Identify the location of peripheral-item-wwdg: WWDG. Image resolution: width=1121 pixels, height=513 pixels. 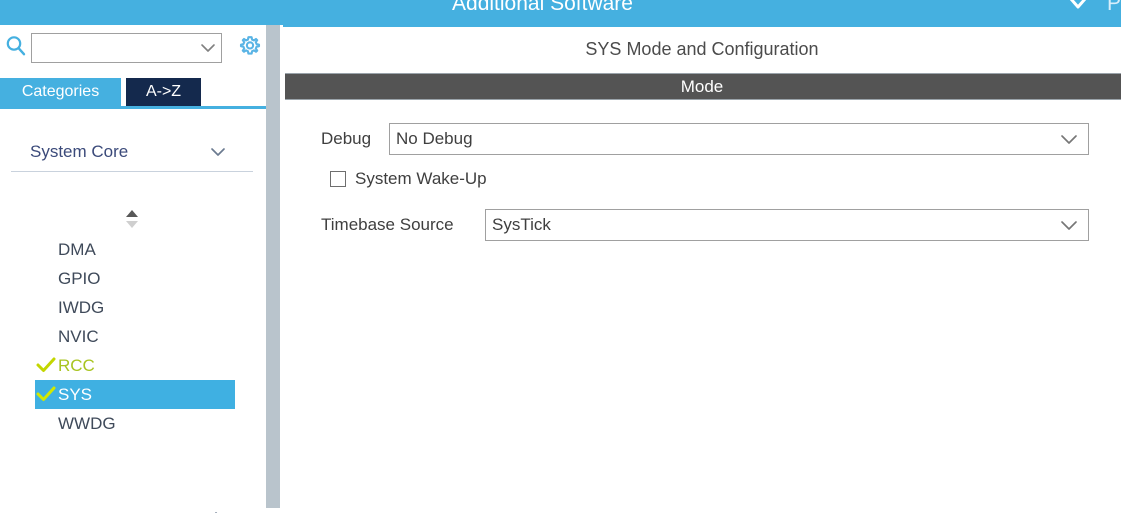
(135, 423).